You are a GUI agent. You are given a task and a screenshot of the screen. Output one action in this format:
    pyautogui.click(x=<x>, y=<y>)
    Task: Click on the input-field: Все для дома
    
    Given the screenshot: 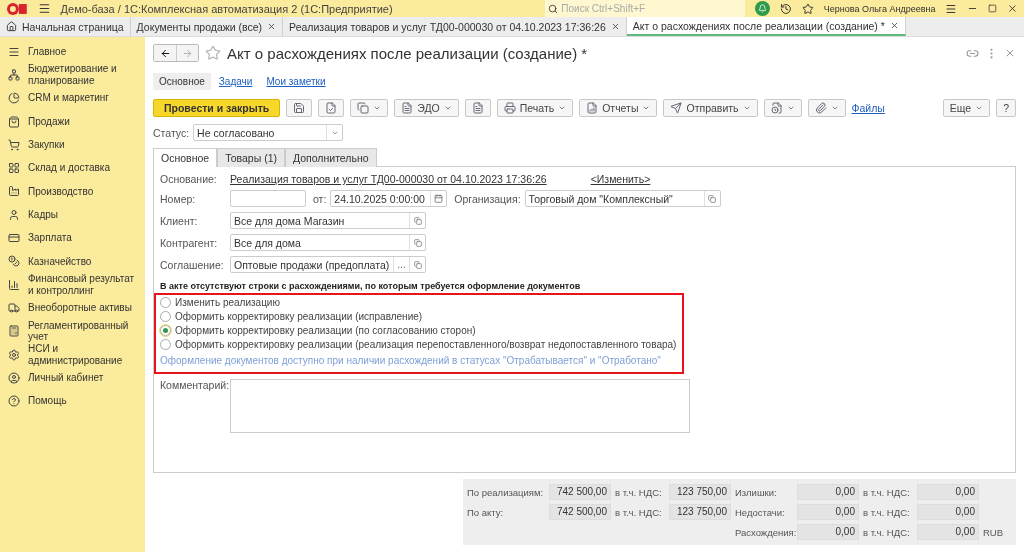 What is the action you would take?
    pyautogui.click(x=328, y=242)
    